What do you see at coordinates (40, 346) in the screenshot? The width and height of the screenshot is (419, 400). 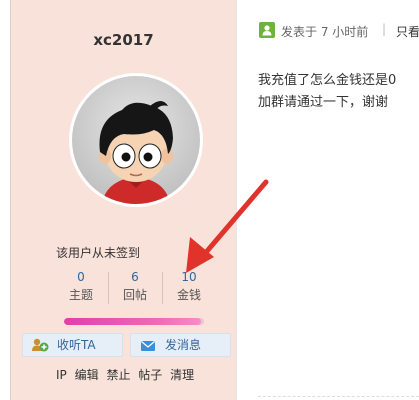 I see `follow-user-icon` at bounding box center [40, 346].